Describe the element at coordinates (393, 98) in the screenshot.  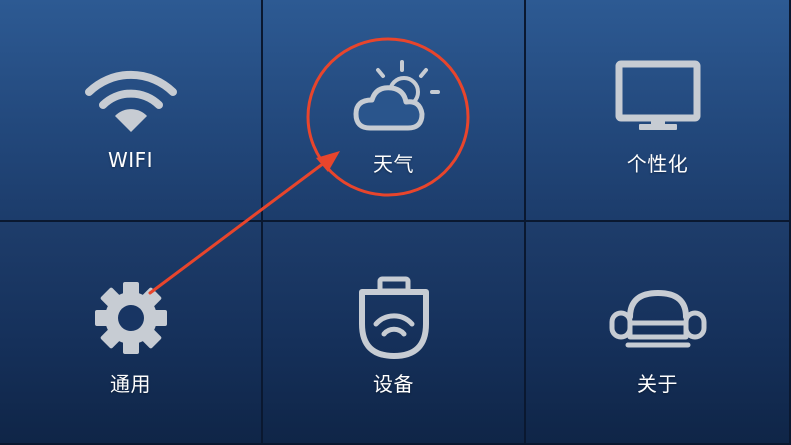
I see `weather-icon` at that location.